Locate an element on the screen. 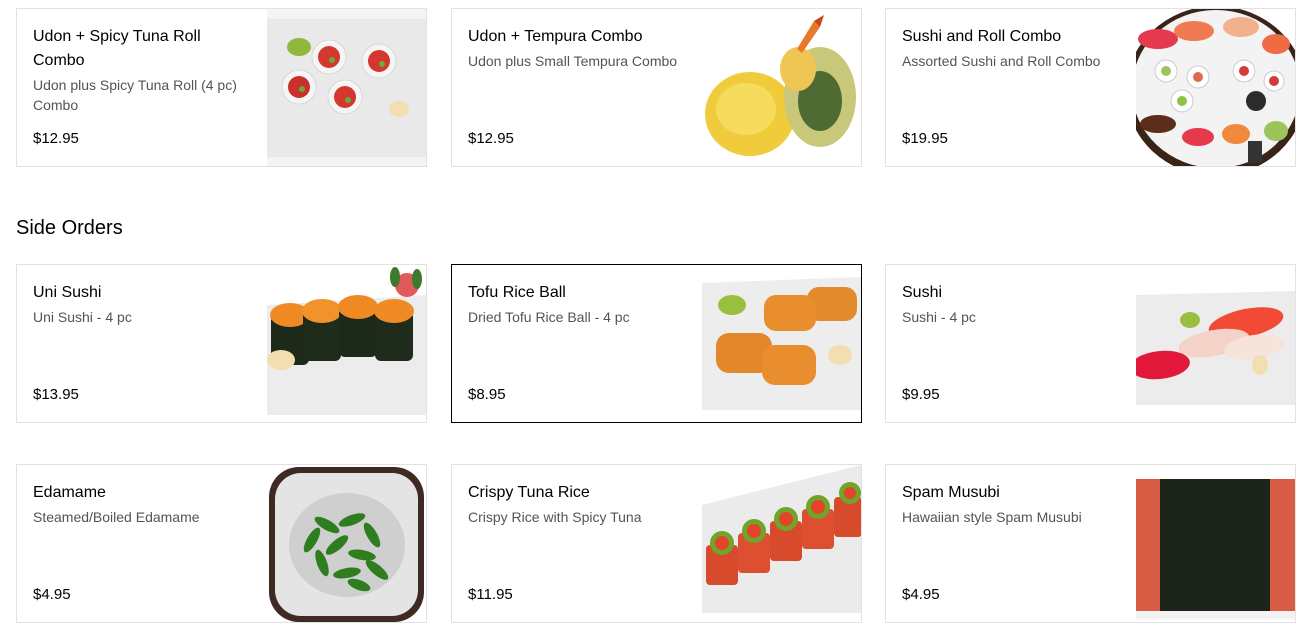 The height and width of the screenshot is (632, 1306). item-name: Udon + Tempura Combo is located at coordinates (555, 36).